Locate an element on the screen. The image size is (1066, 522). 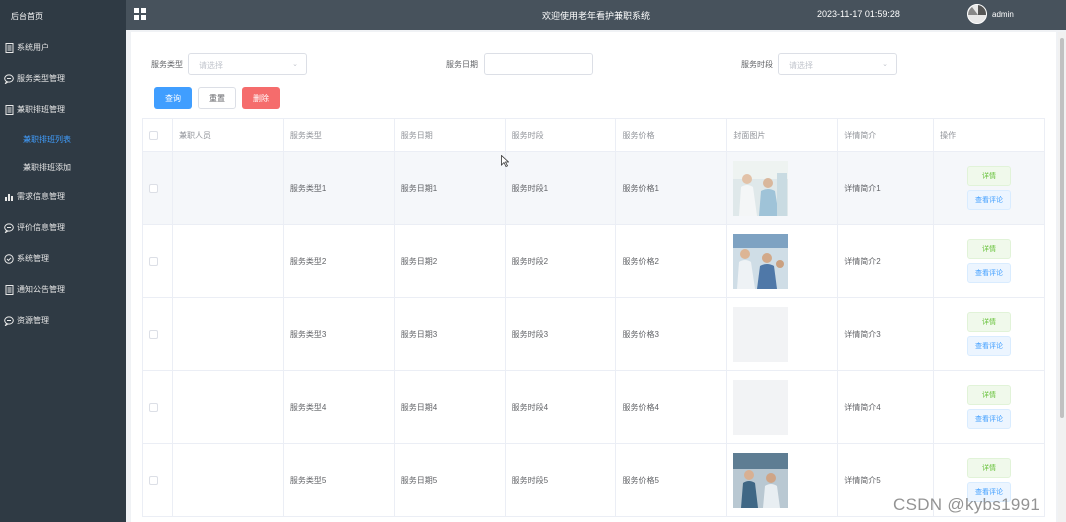
mouse-cursor-icon is located at coordinates (505, 161).